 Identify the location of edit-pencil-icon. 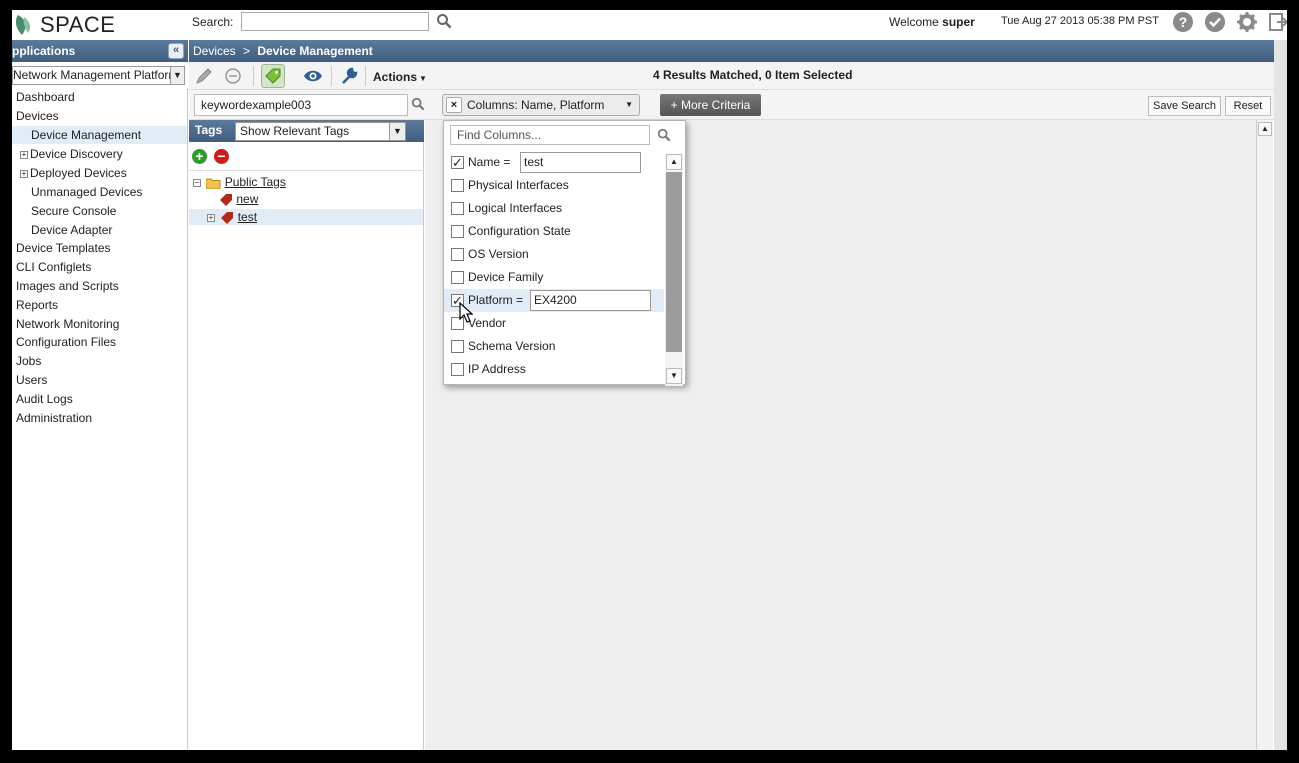
(204, 76).